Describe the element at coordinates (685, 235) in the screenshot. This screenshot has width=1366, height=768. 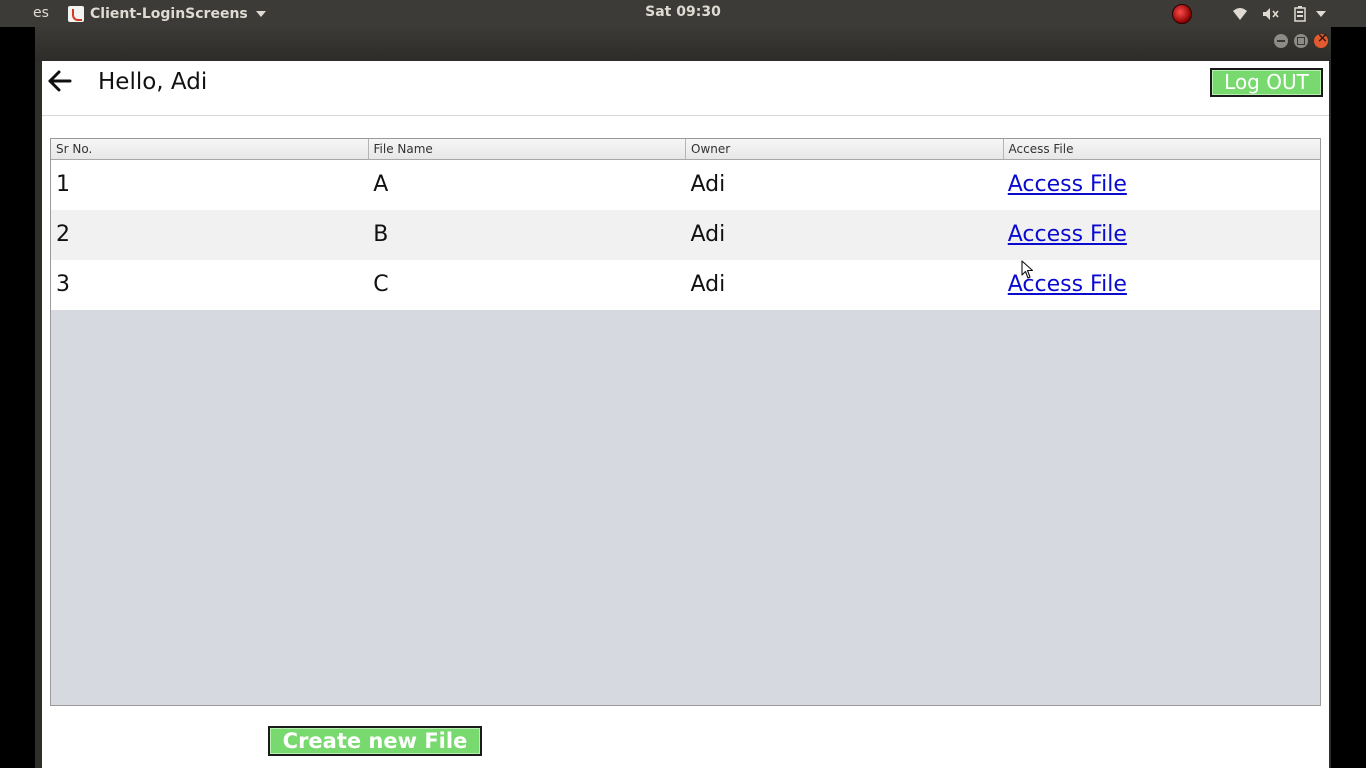
I see `table-row: 2 B Adi Access File` at that location.